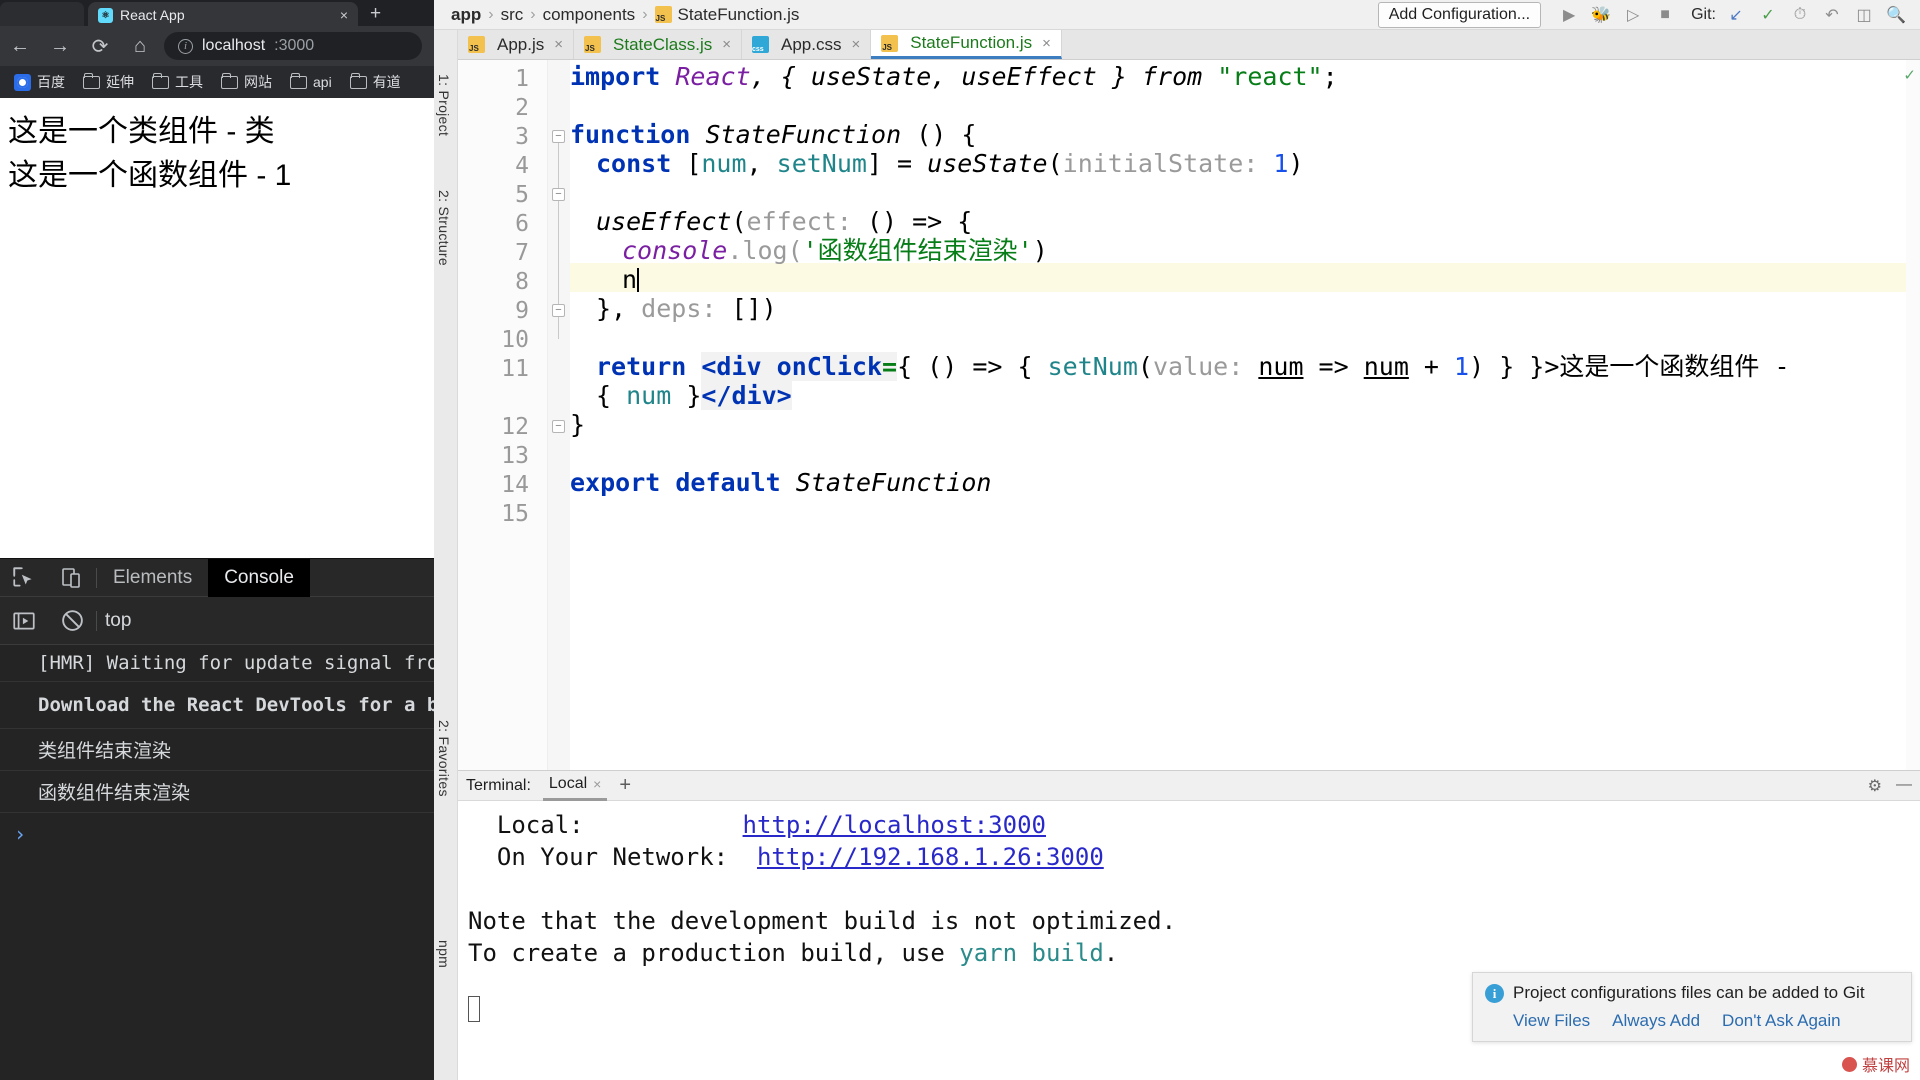 The height and width of the screenshot is (1080, 1920). Describe the element at coordinates (217, 834) in the screenshot. I see `console-prompt: ›` at that location.